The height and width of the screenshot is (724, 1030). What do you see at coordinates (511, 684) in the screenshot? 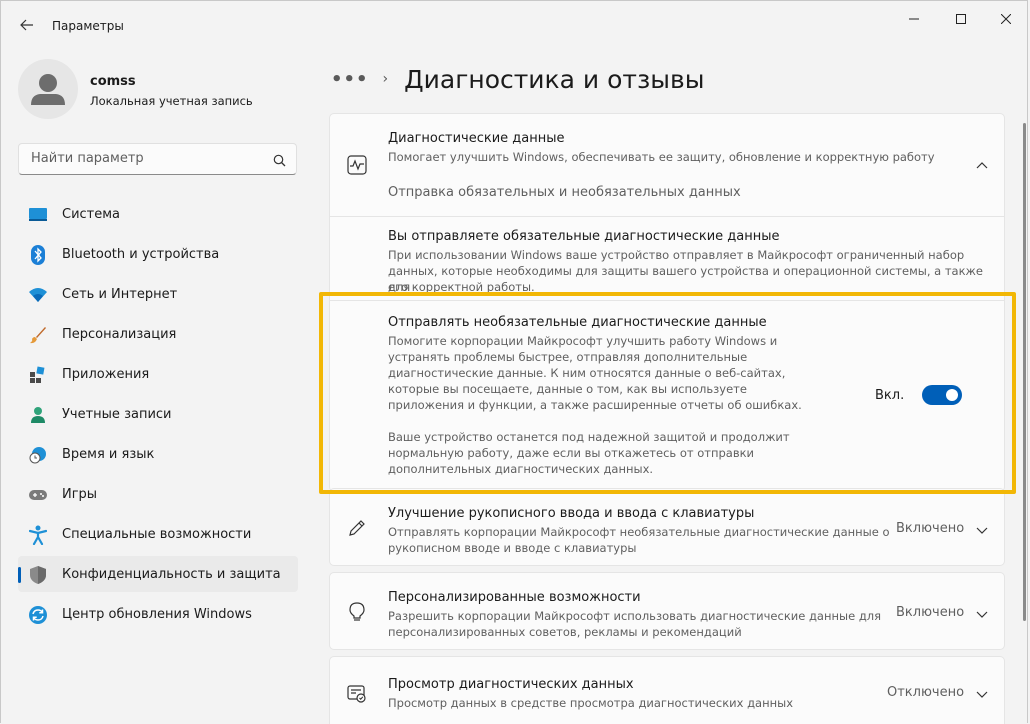
I see `viewer-title: Просмотр диагностических данных` at bounding box center [511, 684].